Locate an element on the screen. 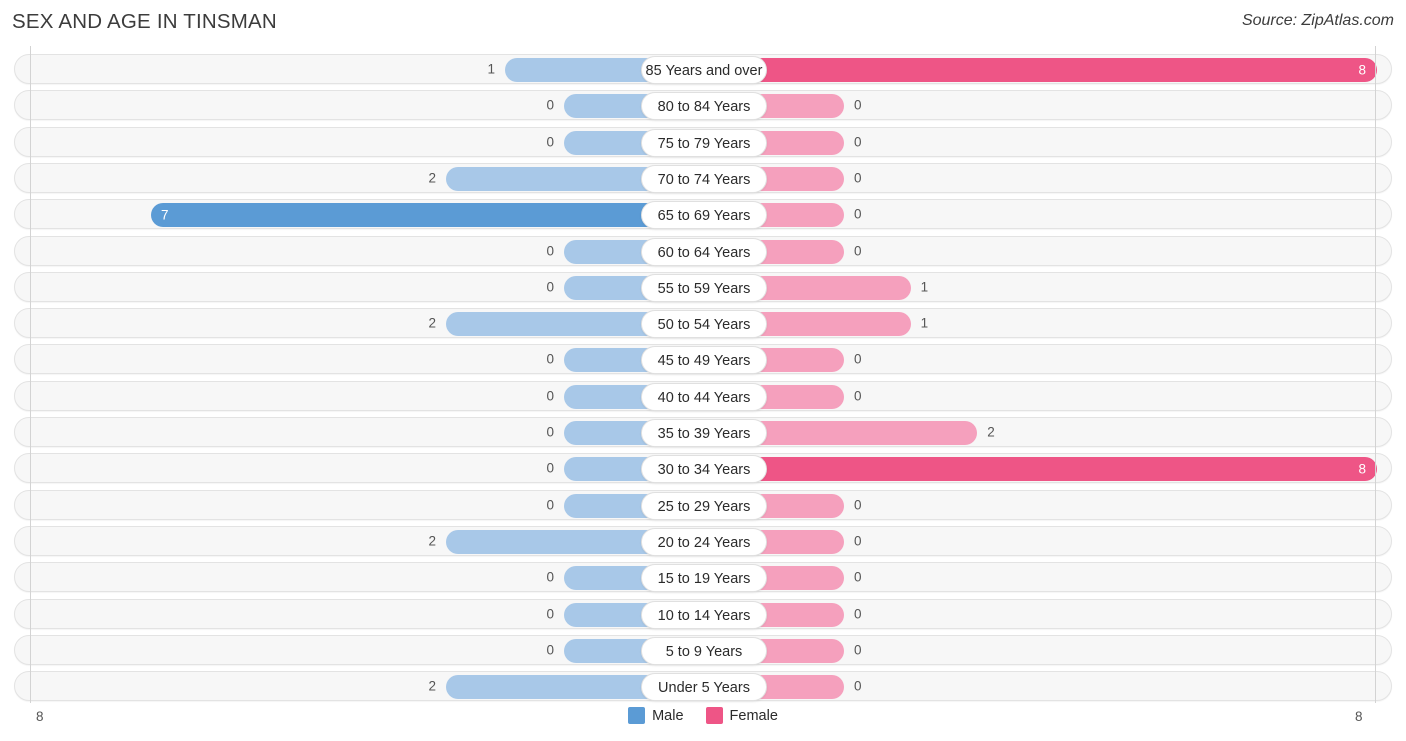 The image size is (1406, 741). axis-line-right is located at coordinates (1375, 374).